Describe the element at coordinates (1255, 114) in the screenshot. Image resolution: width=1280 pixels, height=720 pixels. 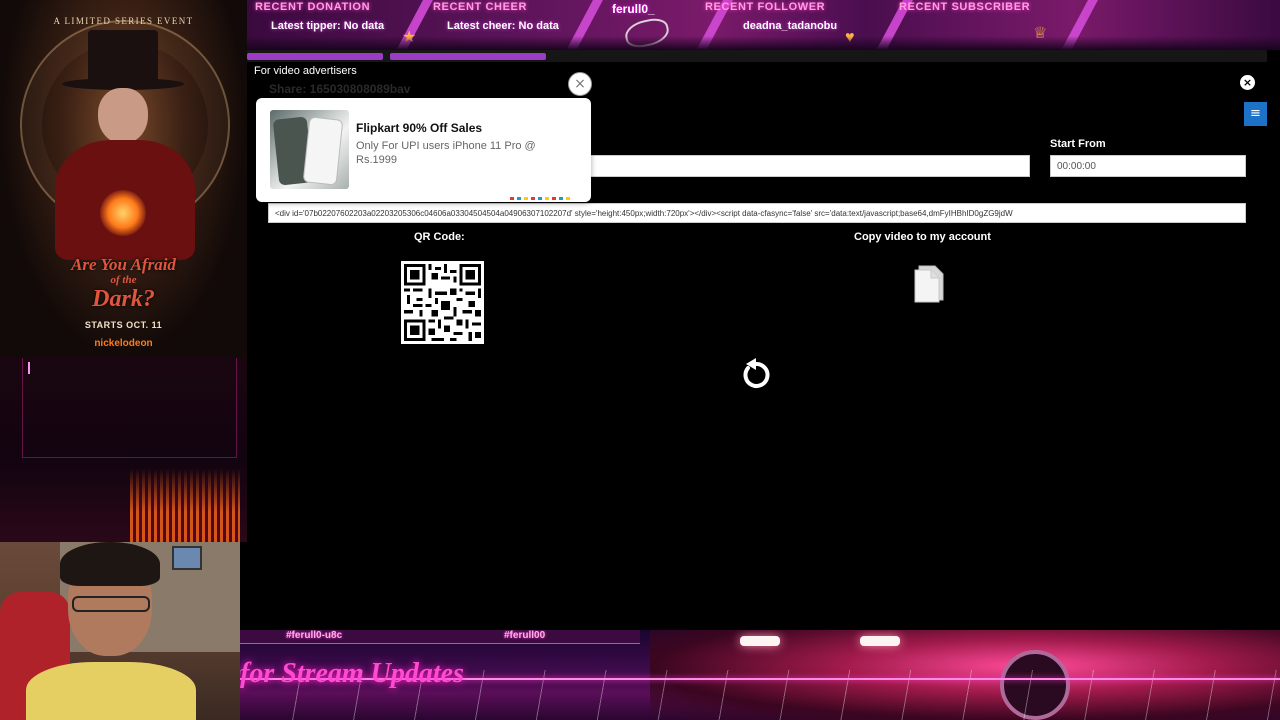
I see `hamburger-menu-icon: ≡` at that location.